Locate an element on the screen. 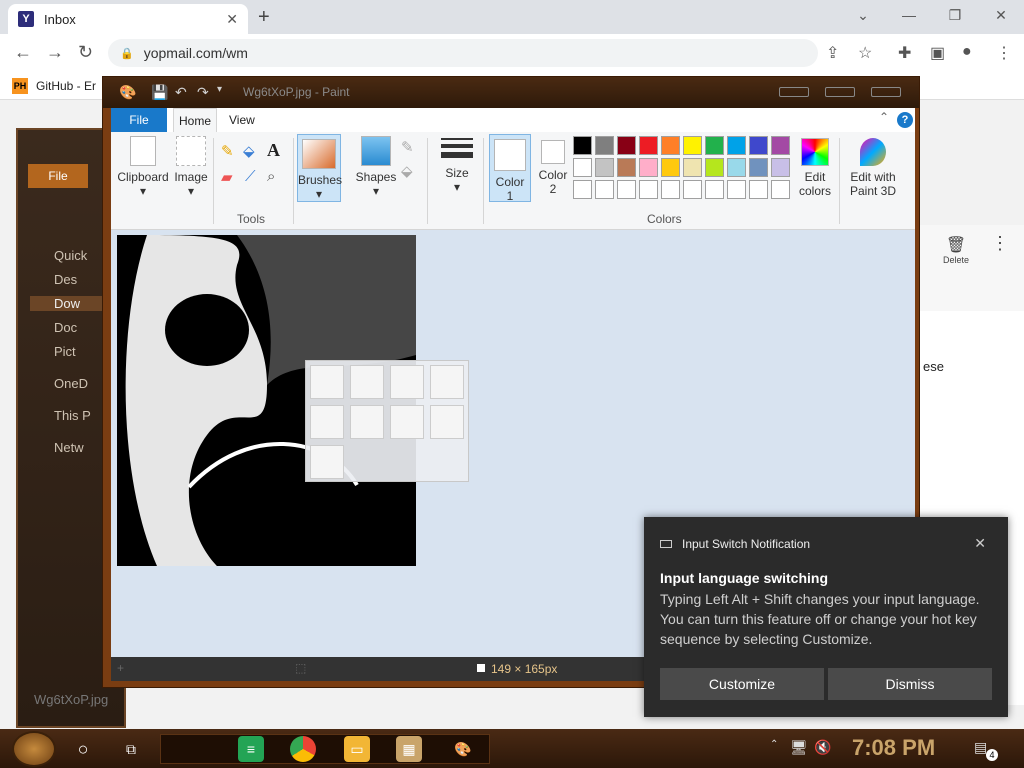 The height and width of the screenshot is (768, 1024). paint-close-icon is located at coordinates (886, 92).